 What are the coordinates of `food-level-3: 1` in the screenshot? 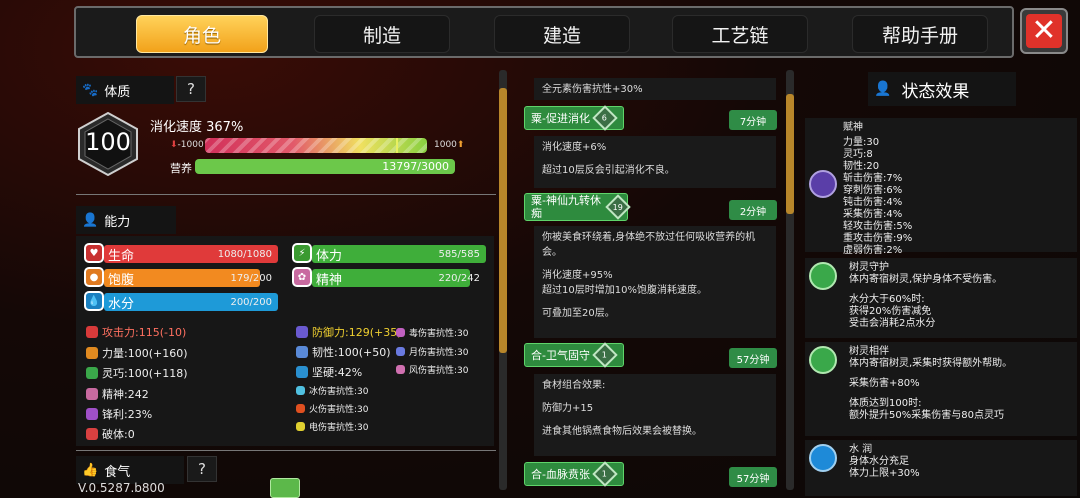 It's located at (605, 474).